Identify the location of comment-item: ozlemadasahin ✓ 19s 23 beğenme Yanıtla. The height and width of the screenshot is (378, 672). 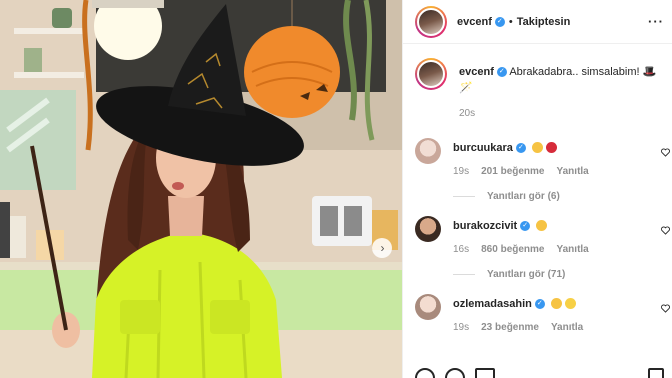
(537, 312).